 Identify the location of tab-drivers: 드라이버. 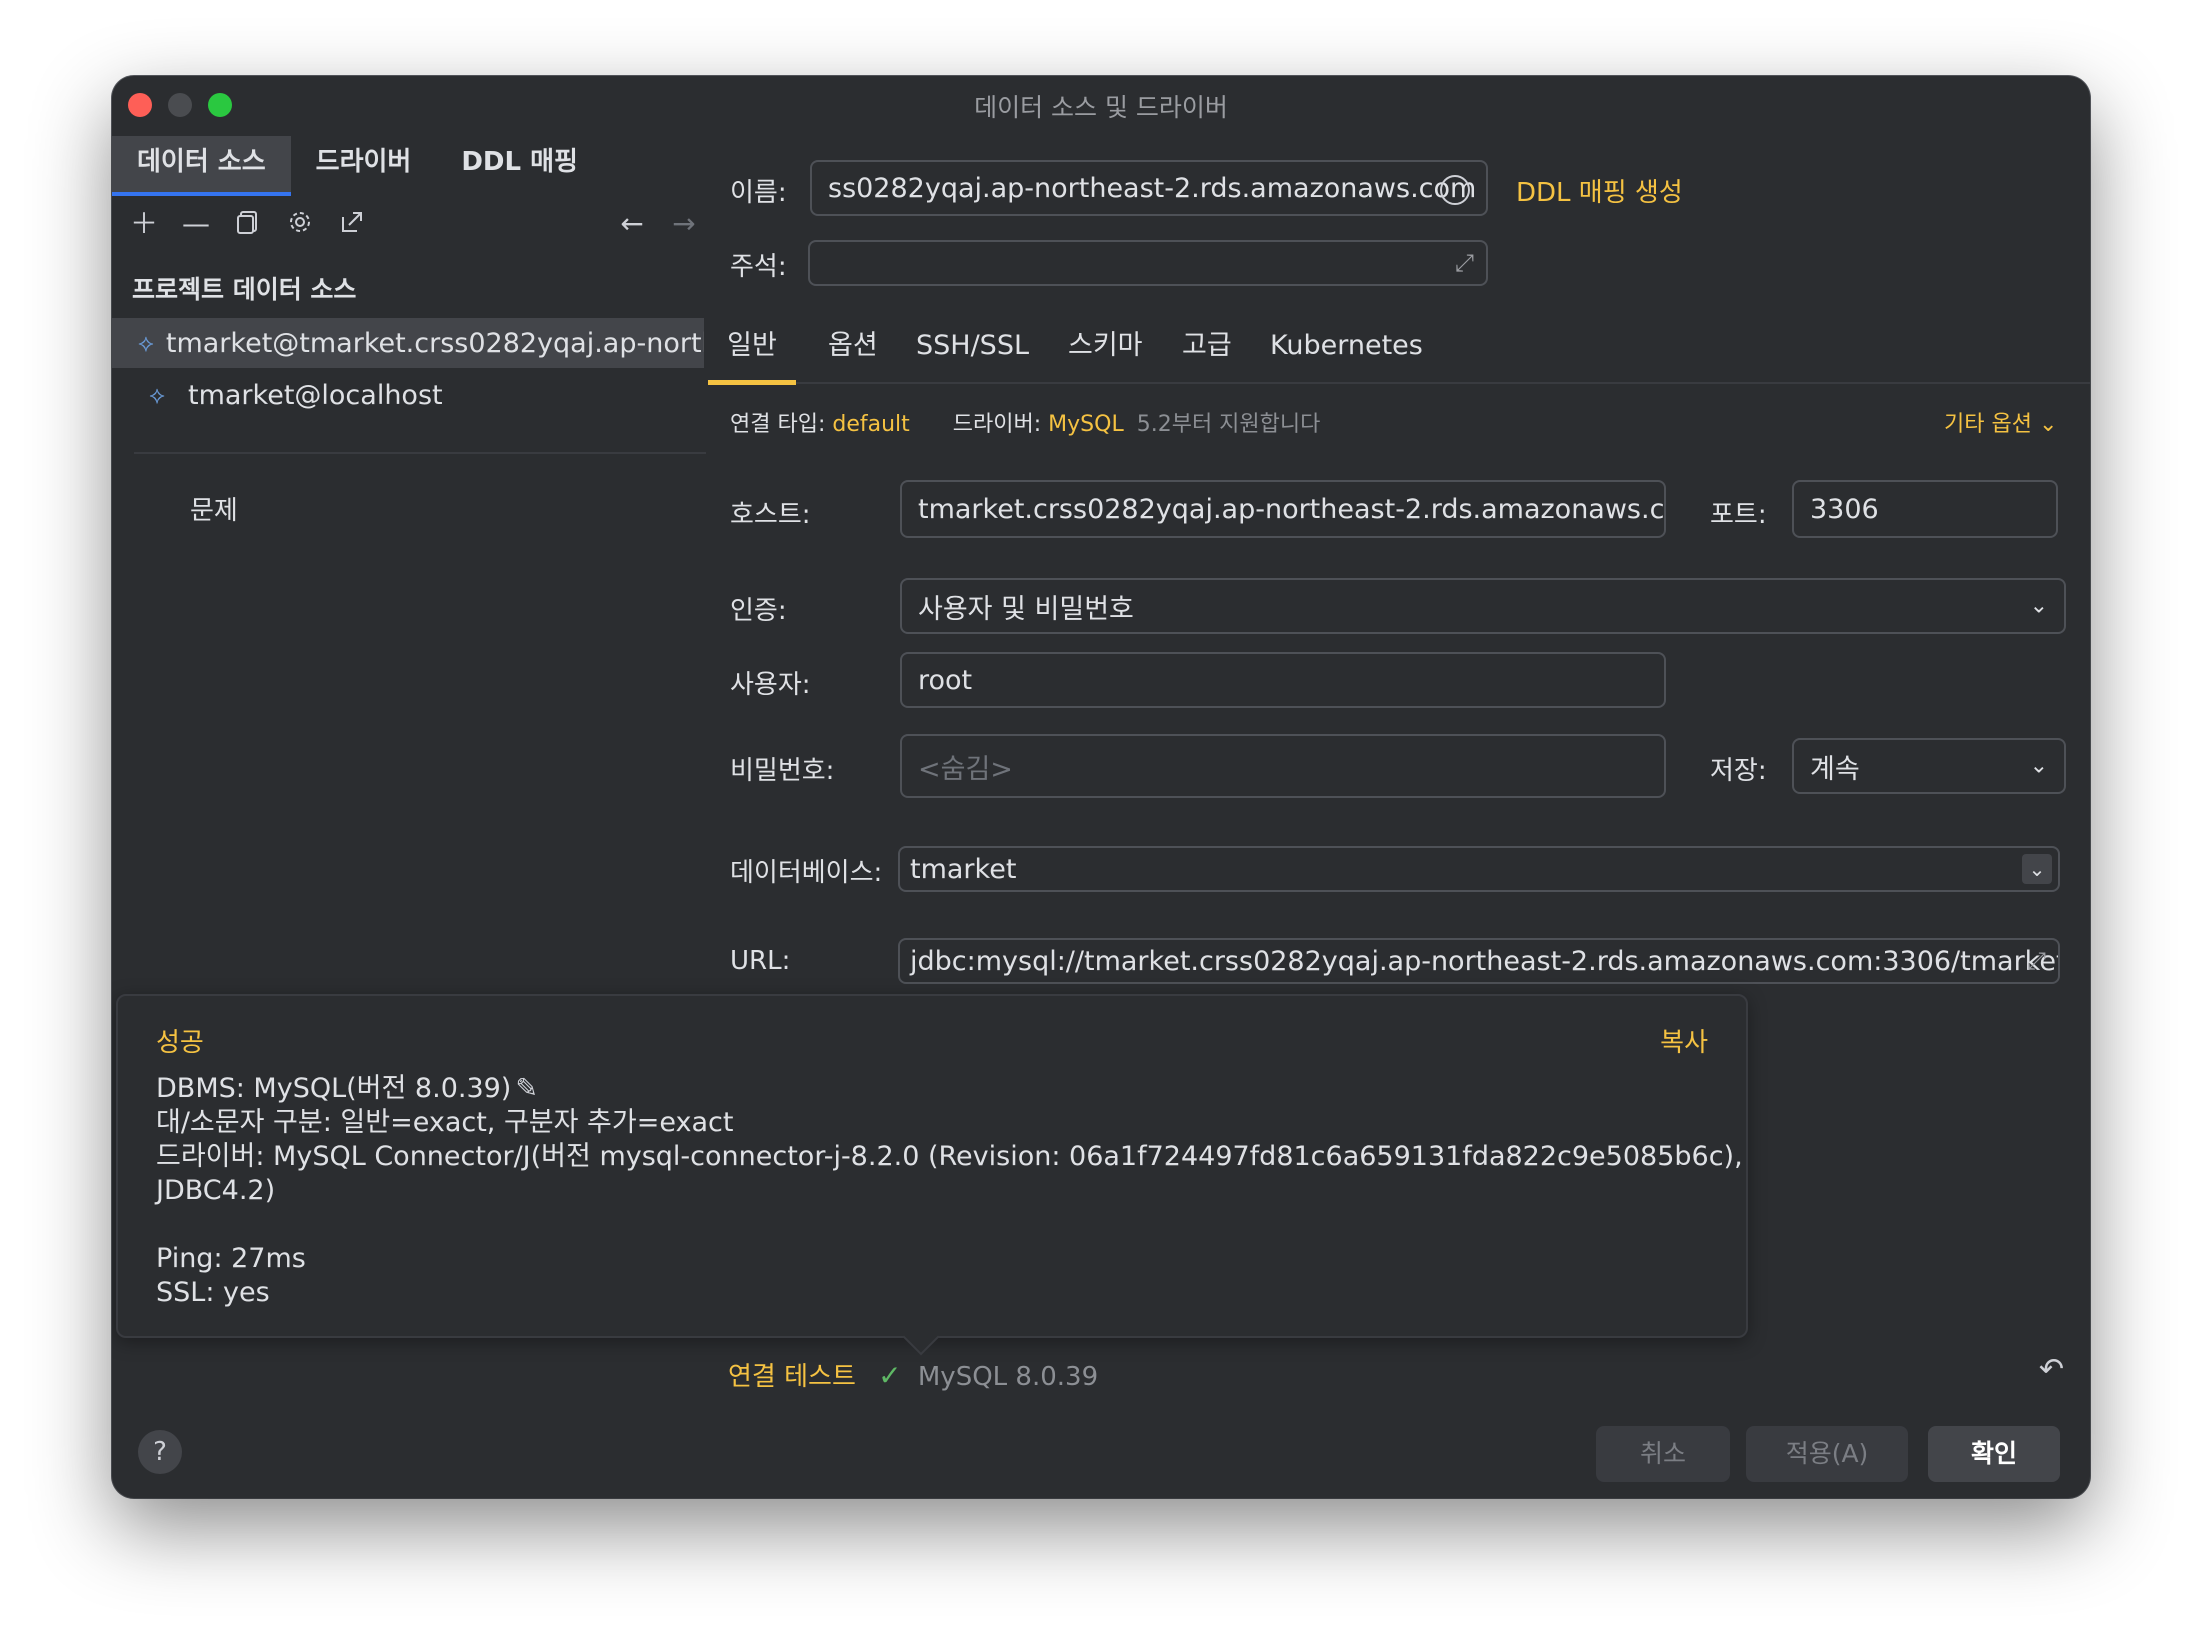
(364, 164).